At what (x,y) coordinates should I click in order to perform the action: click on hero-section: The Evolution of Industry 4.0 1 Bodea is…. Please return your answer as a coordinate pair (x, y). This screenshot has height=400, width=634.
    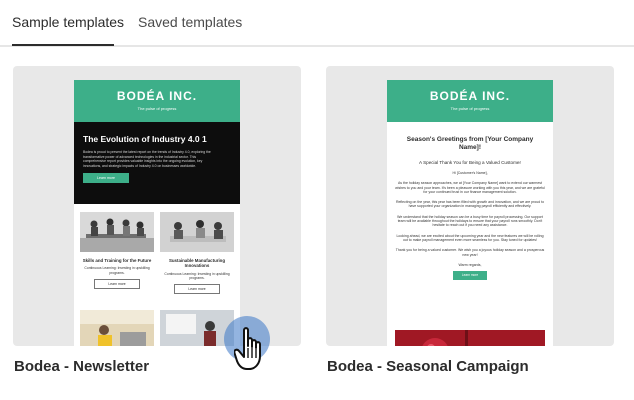
    Looking at the image, I should click on (157, 163).